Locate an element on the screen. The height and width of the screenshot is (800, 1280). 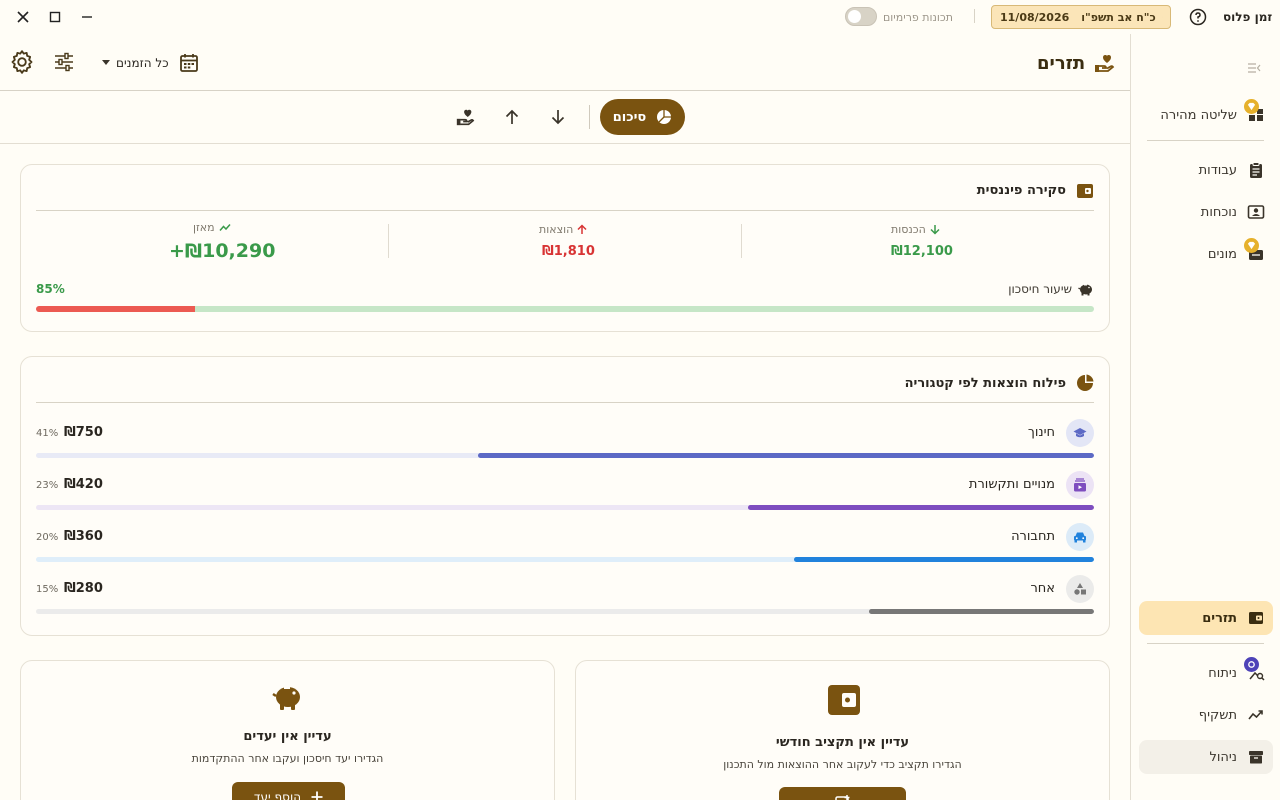
sidebar-item-label: תזרים is located at coordinates (1219, 618).